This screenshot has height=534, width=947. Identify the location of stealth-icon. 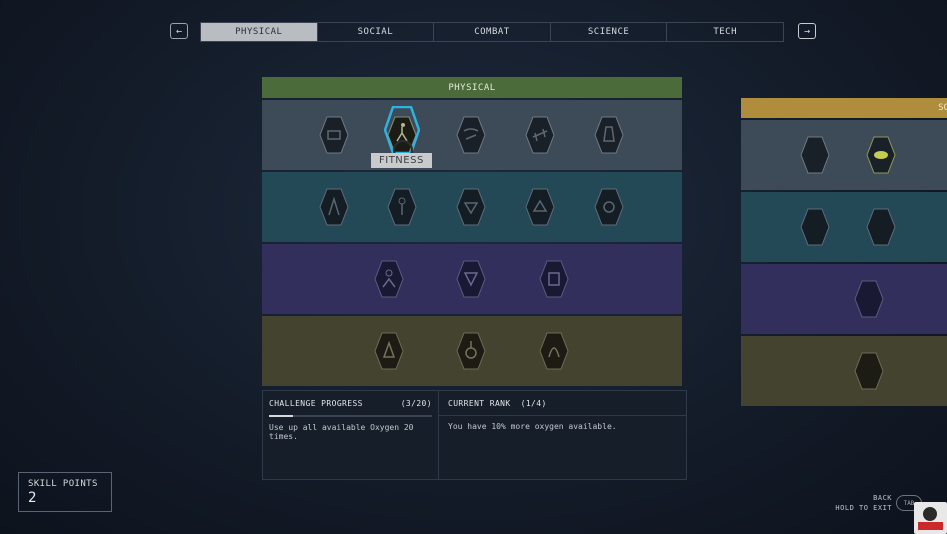
(471, 135).